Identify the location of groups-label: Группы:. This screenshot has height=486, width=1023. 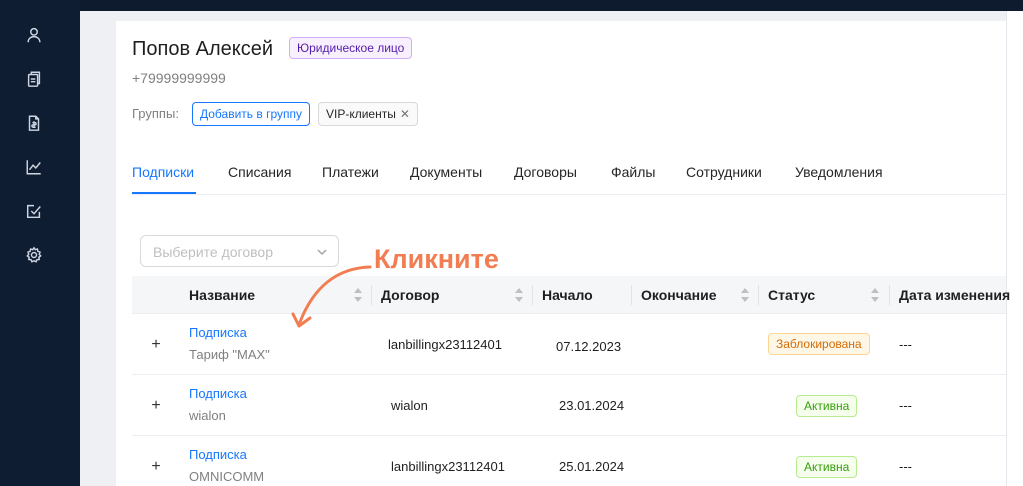
(155, 113).